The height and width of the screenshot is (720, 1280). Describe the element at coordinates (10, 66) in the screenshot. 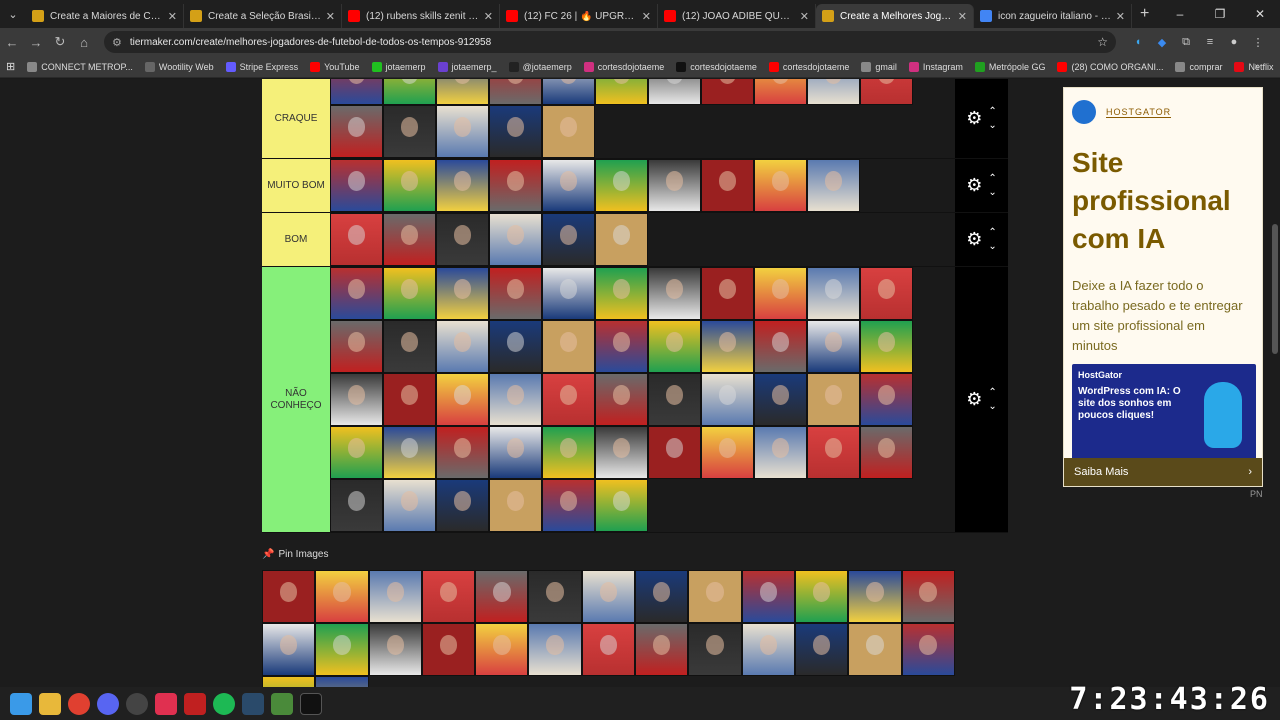

I see `apps-grid-icon: ⊞` at that location.